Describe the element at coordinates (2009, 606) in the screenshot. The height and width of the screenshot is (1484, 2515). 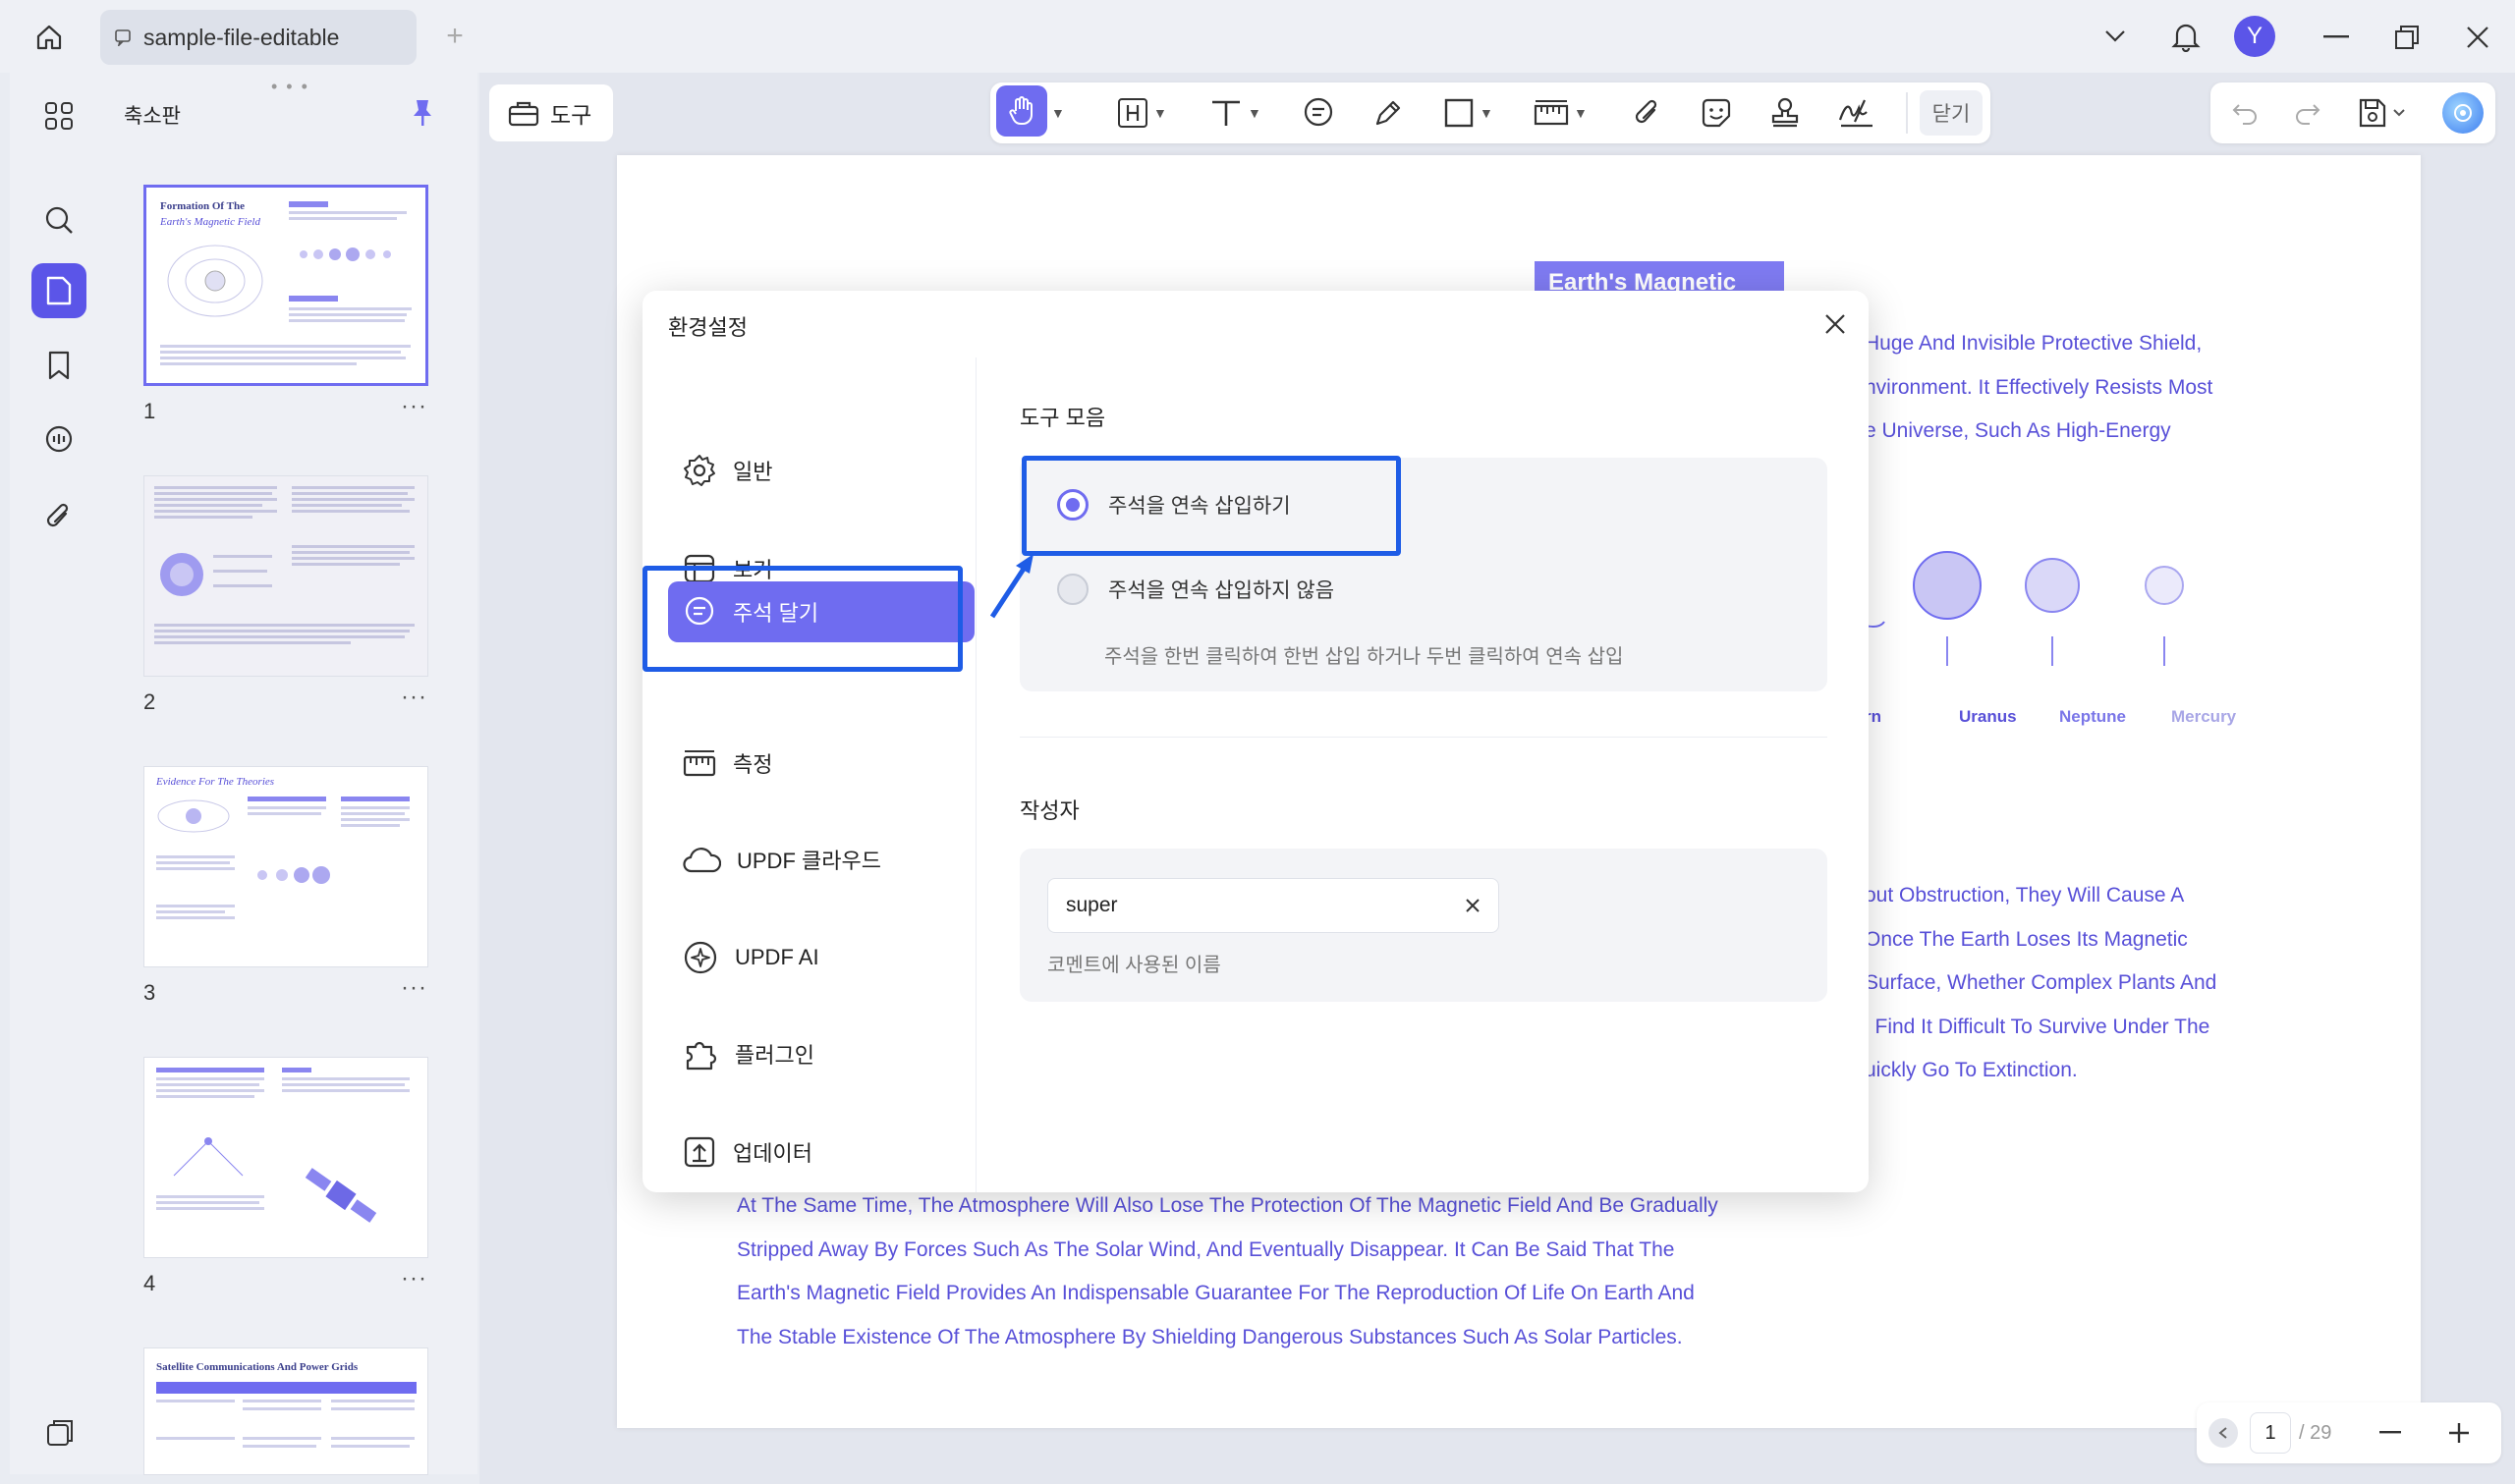
I see `planet-diagram` at that location.